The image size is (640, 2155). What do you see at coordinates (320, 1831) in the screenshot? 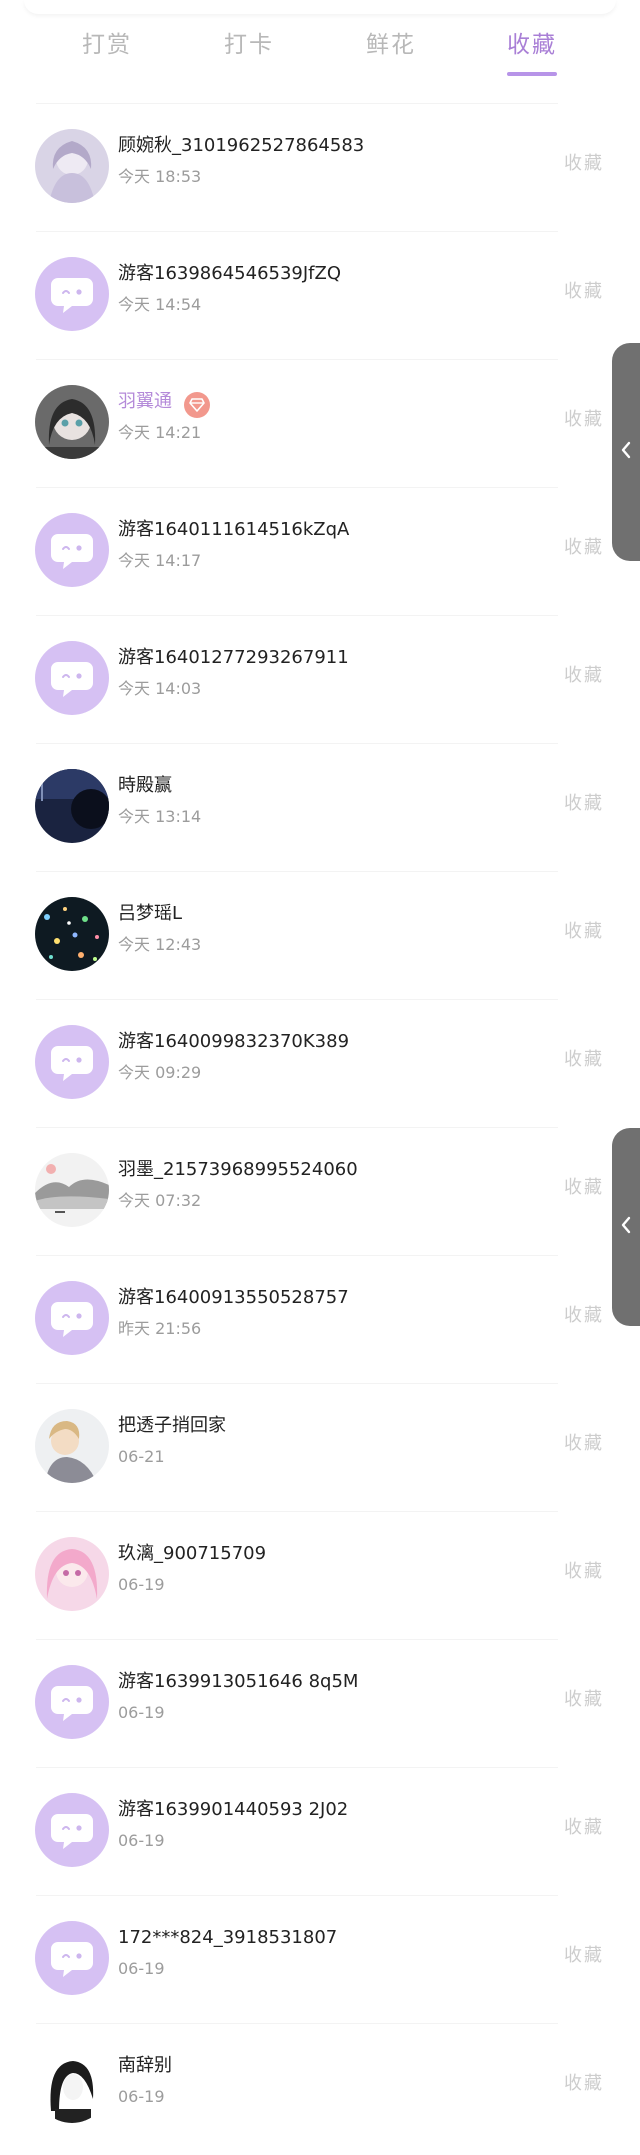
I see `list-item: 游客1639901440593 2J02 06-19 收藏` at bounding box center [320, 1831].